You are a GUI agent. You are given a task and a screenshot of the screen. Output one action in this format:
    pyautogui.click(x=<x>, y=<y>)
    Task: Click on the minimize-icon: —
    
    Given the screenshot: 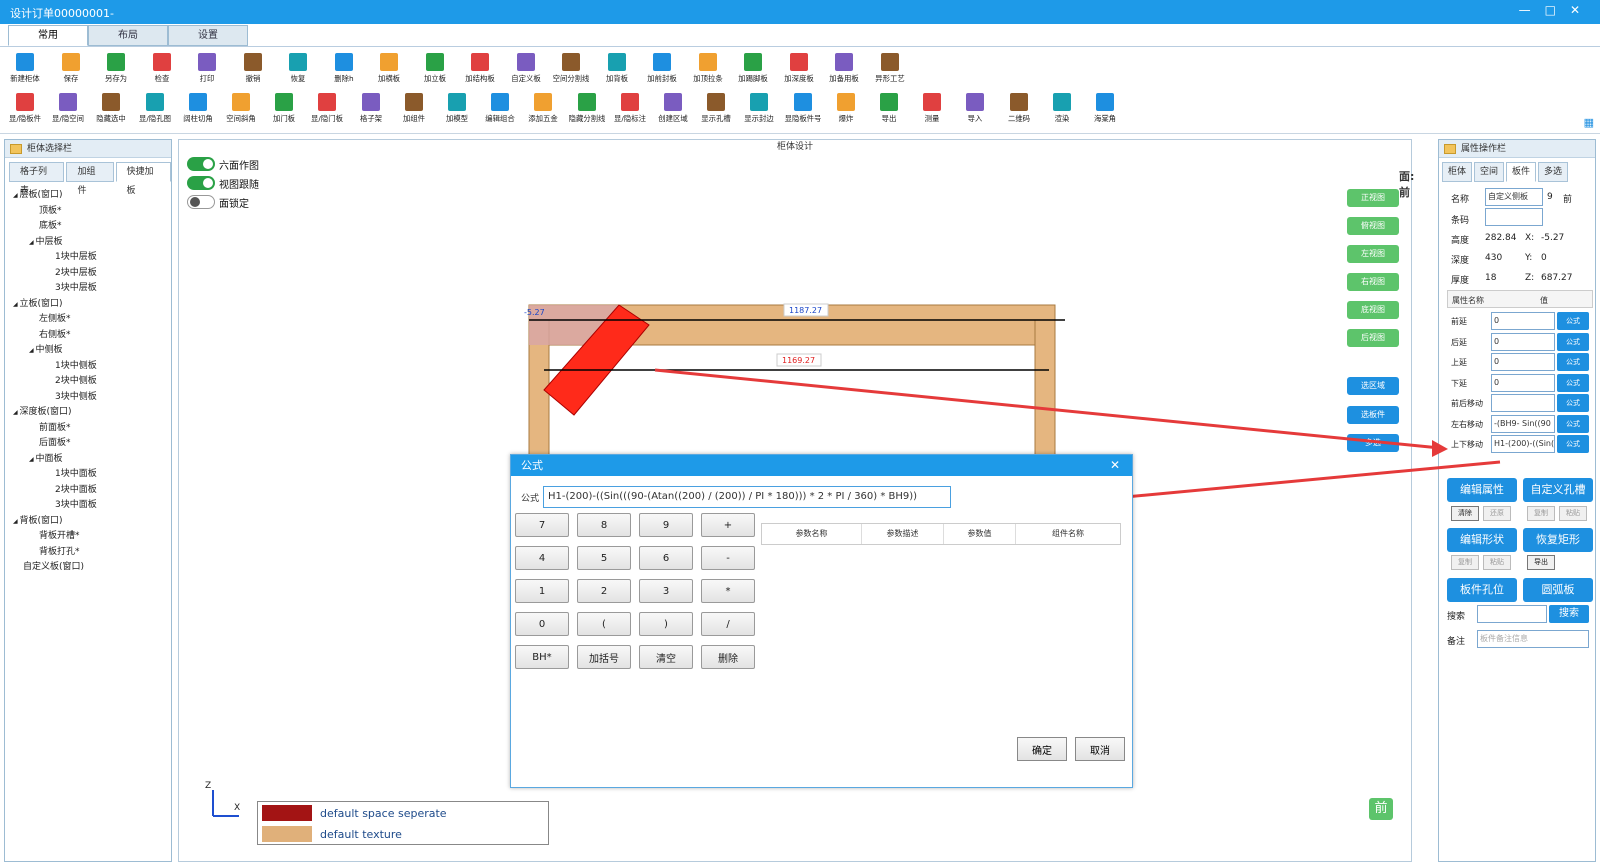 What is the action you would take?
    pyautogui.click(x=1525, y=10)
    